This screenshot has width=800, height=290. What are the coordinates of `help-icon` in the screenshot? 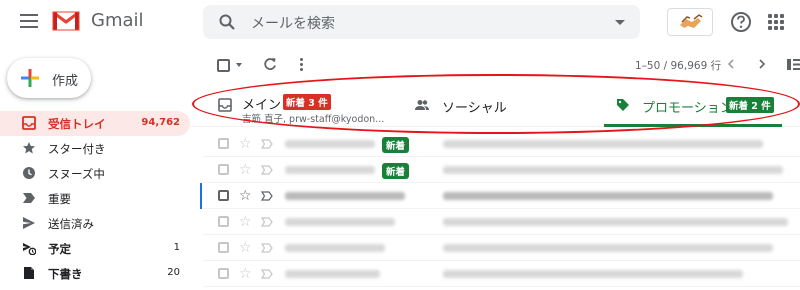 It's located at (741, 22).